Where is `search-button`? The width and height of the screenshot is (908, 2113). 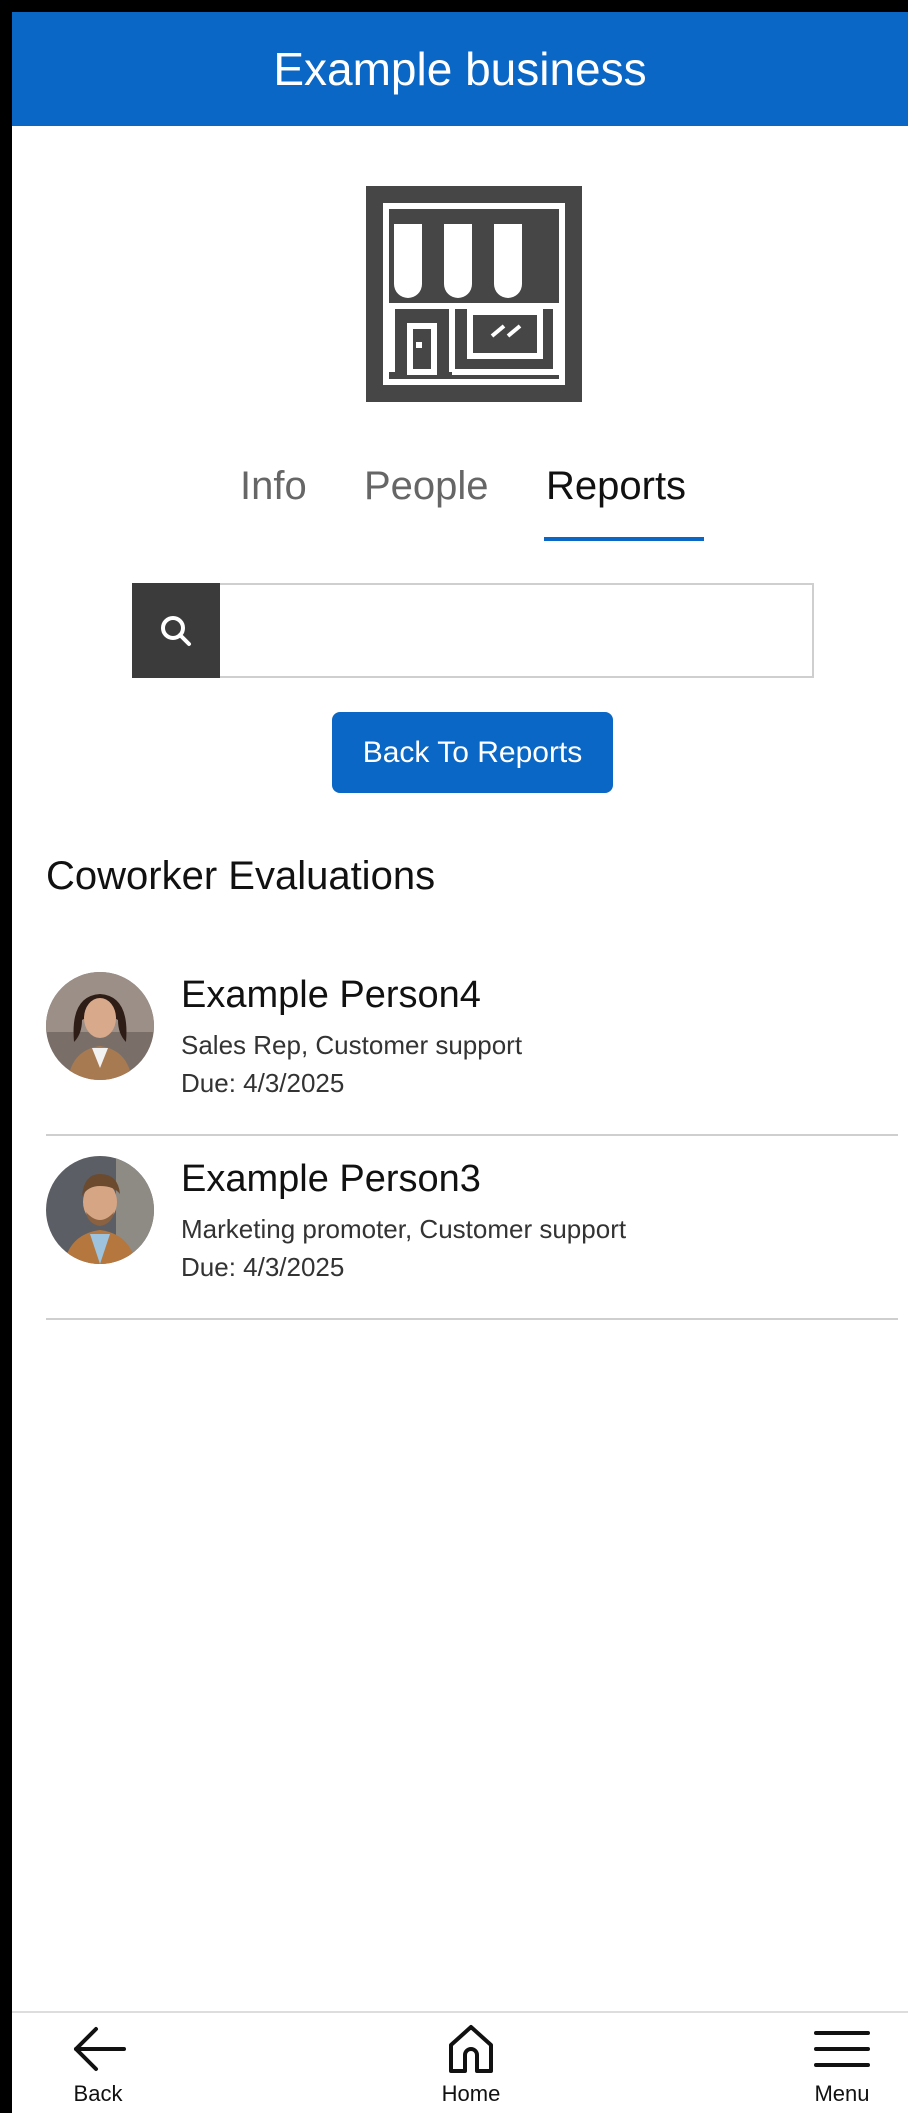
search-button is located at coordinates (176, 630).